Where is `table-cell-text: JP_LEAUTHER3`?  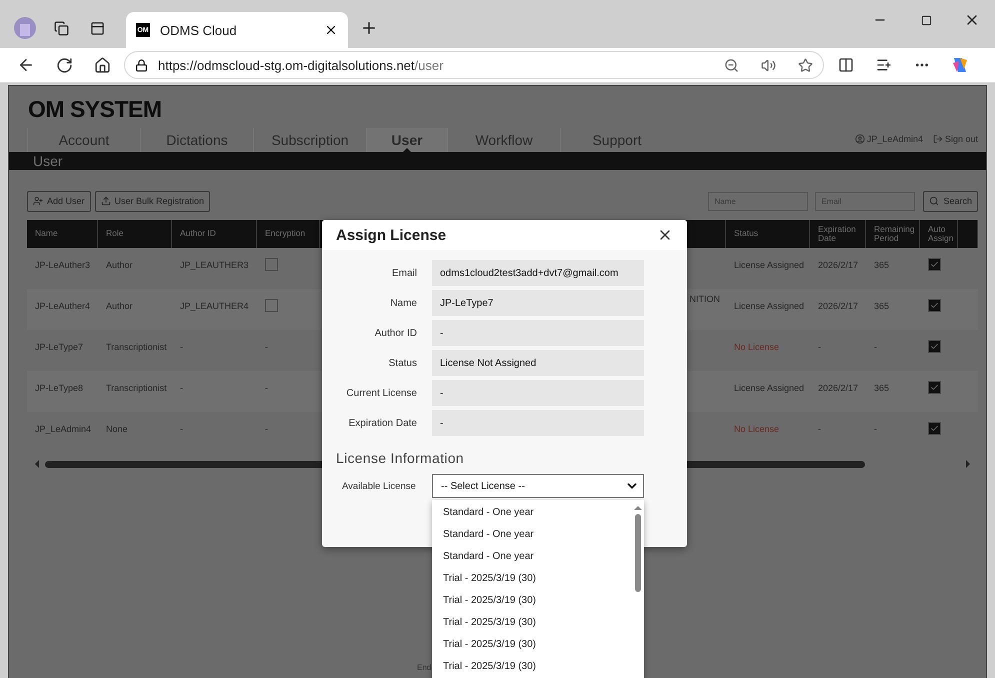
table-cell-text: JP_LEAUTHER3 is located at coordinates (214, 264).